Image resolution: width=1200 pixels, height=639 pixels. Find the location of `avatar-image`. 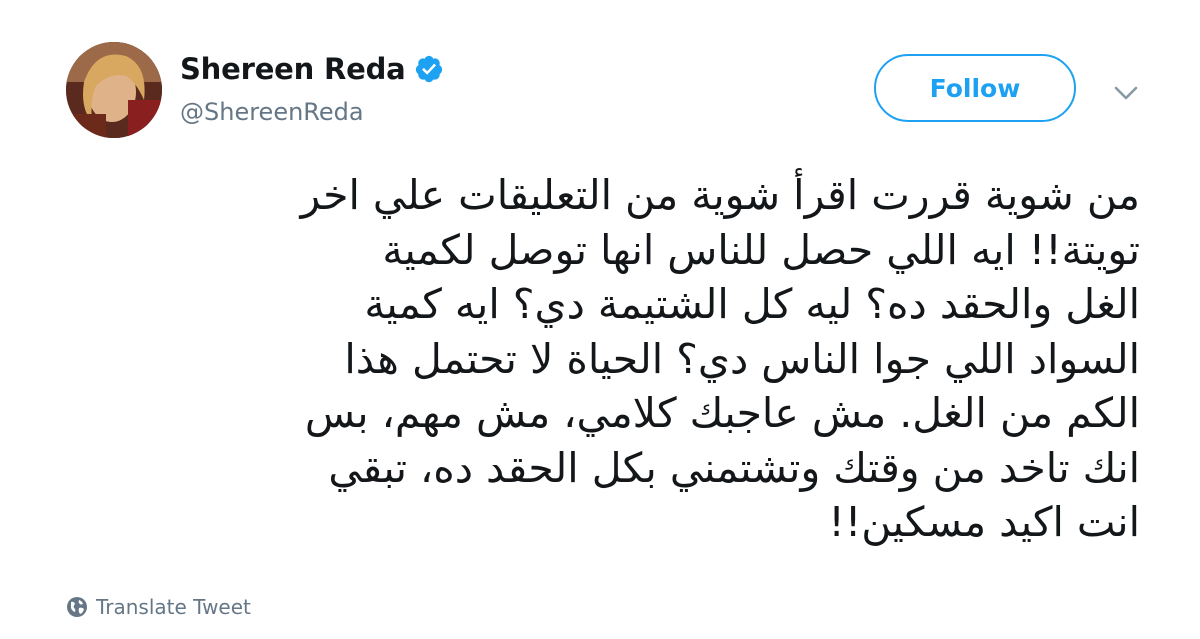

avatar-image is located at coordinates (114, 90).